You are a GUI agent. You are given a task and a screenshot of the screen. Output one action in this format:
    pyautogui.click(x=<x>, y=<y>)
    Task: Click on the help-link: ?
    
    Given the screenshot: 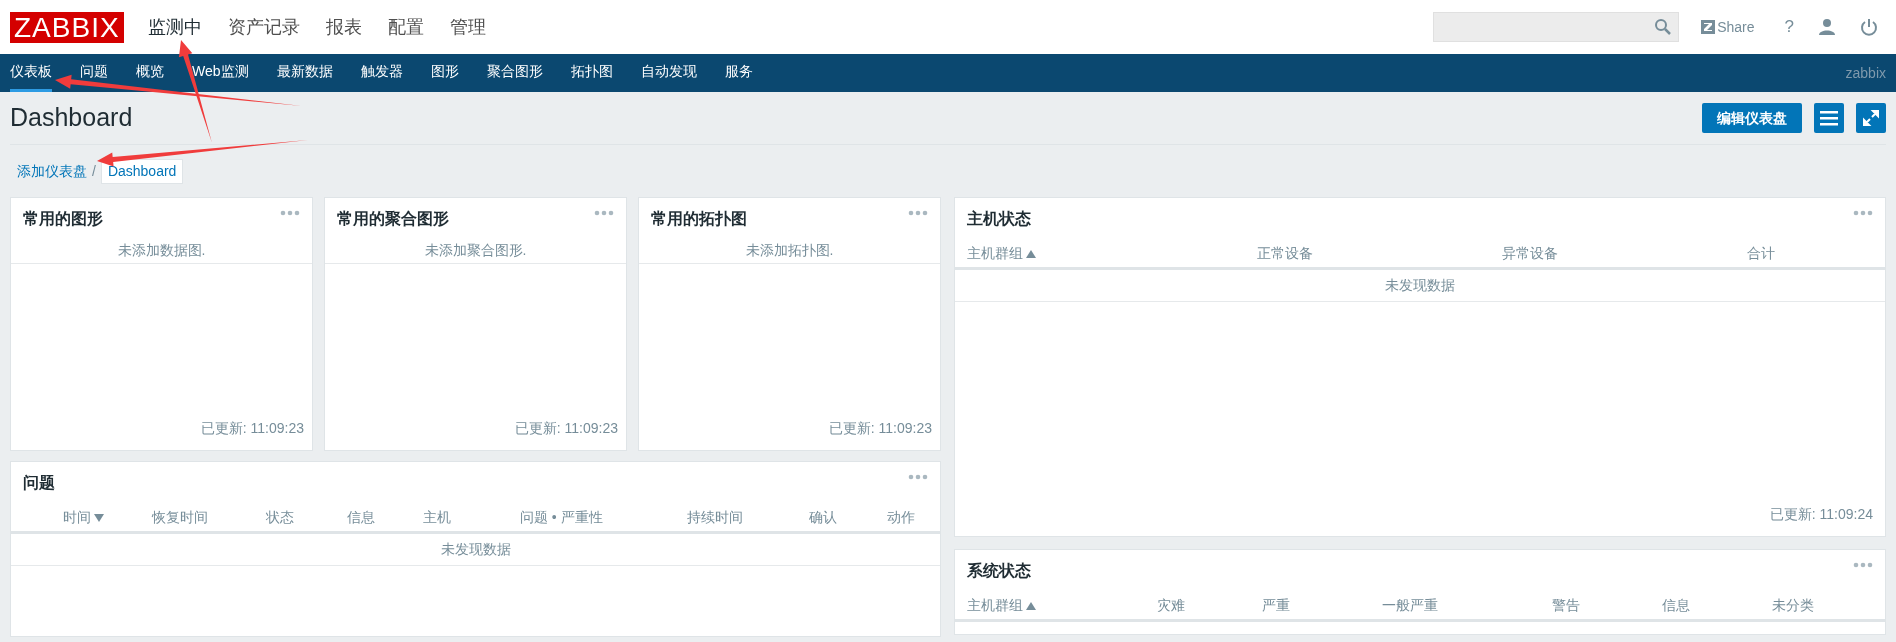 What is the action you would take?
    pyautogui.click(x=1789, y=27)
    